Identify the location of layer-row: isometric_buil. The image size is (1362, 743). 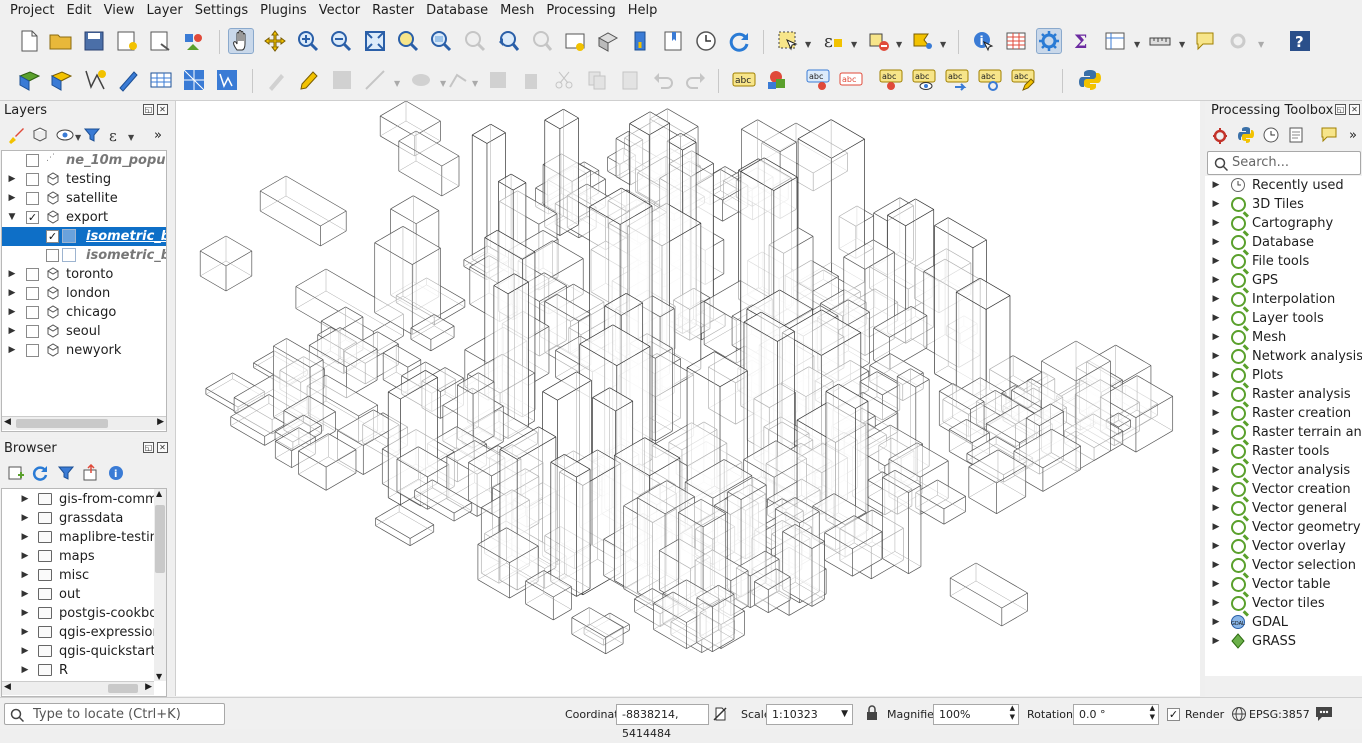
(84, 255).